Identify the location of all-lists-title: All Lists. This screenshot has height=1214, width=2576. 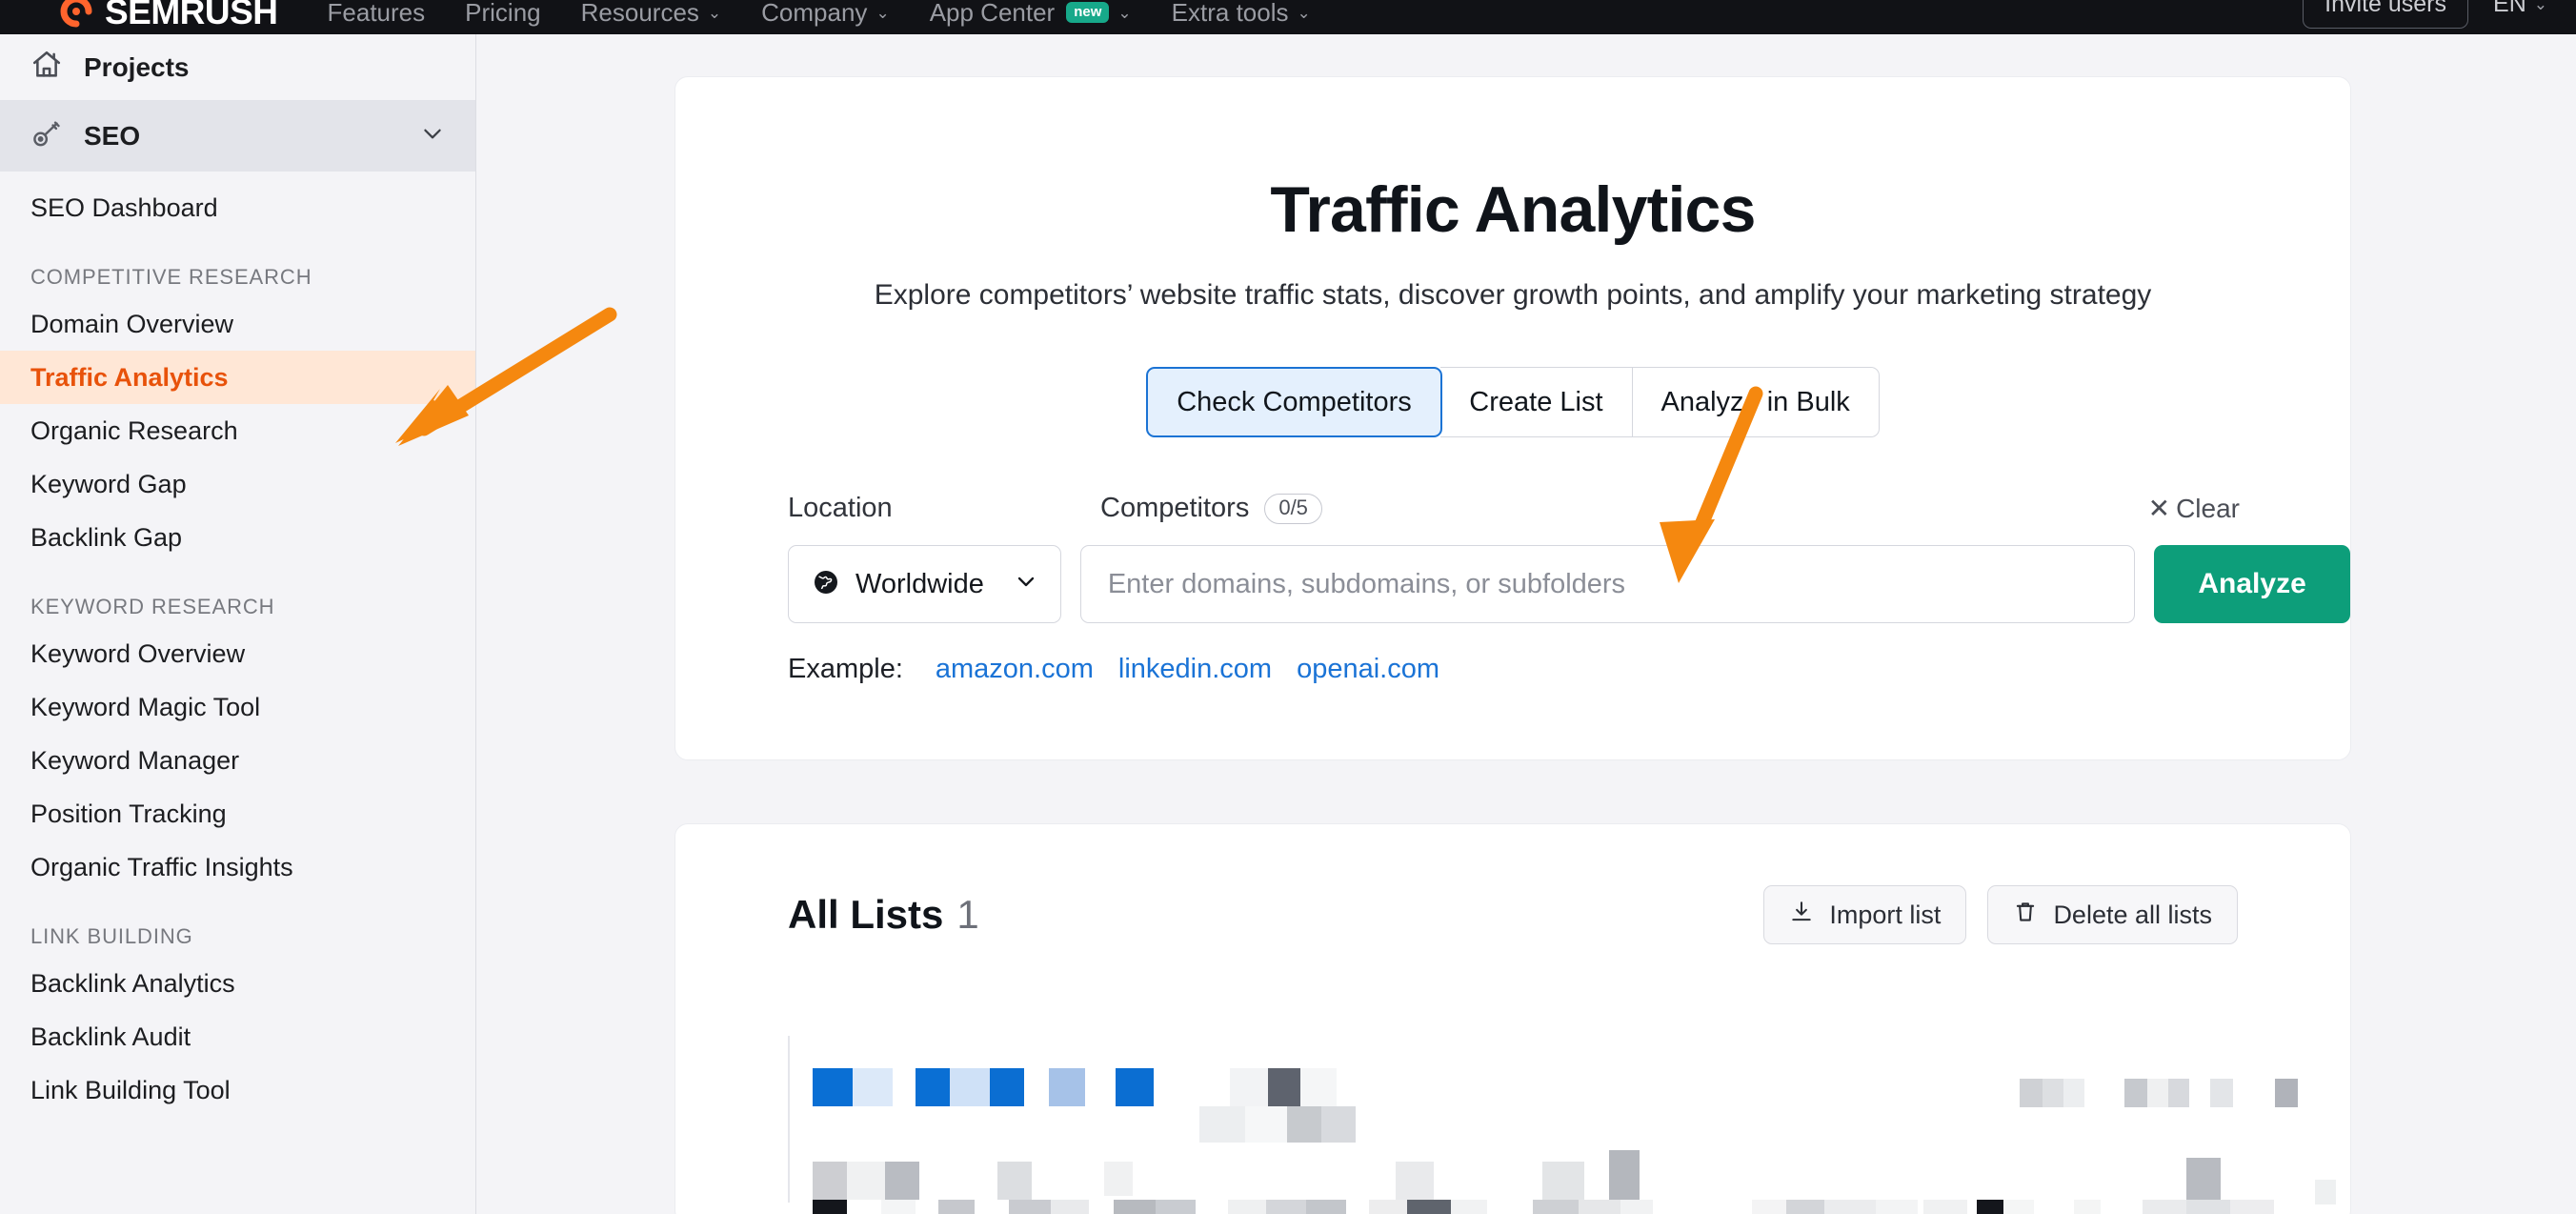
(866, 915).